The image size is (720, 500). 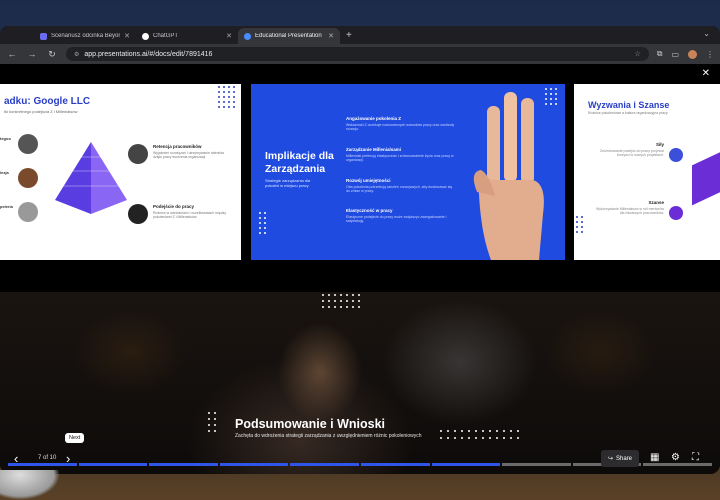 What do you see at coordinates (374, 118) in the screenshot?
I see `item-heading: Angażowanie pokolenia Z` at bounding box center [374, 118].